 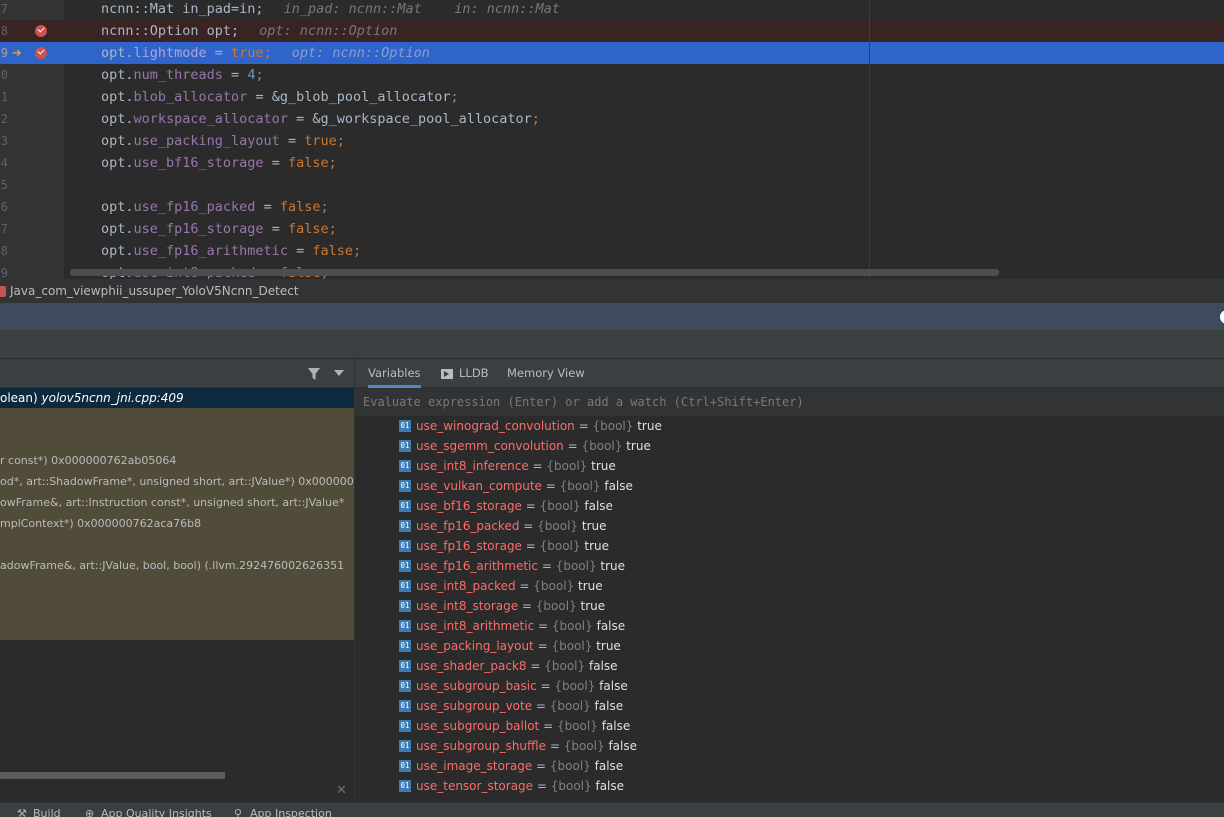 What do you see at coordinates (312, 163) in the screenshot?
I see `code-token: false;` at bounding box center [312, 163].